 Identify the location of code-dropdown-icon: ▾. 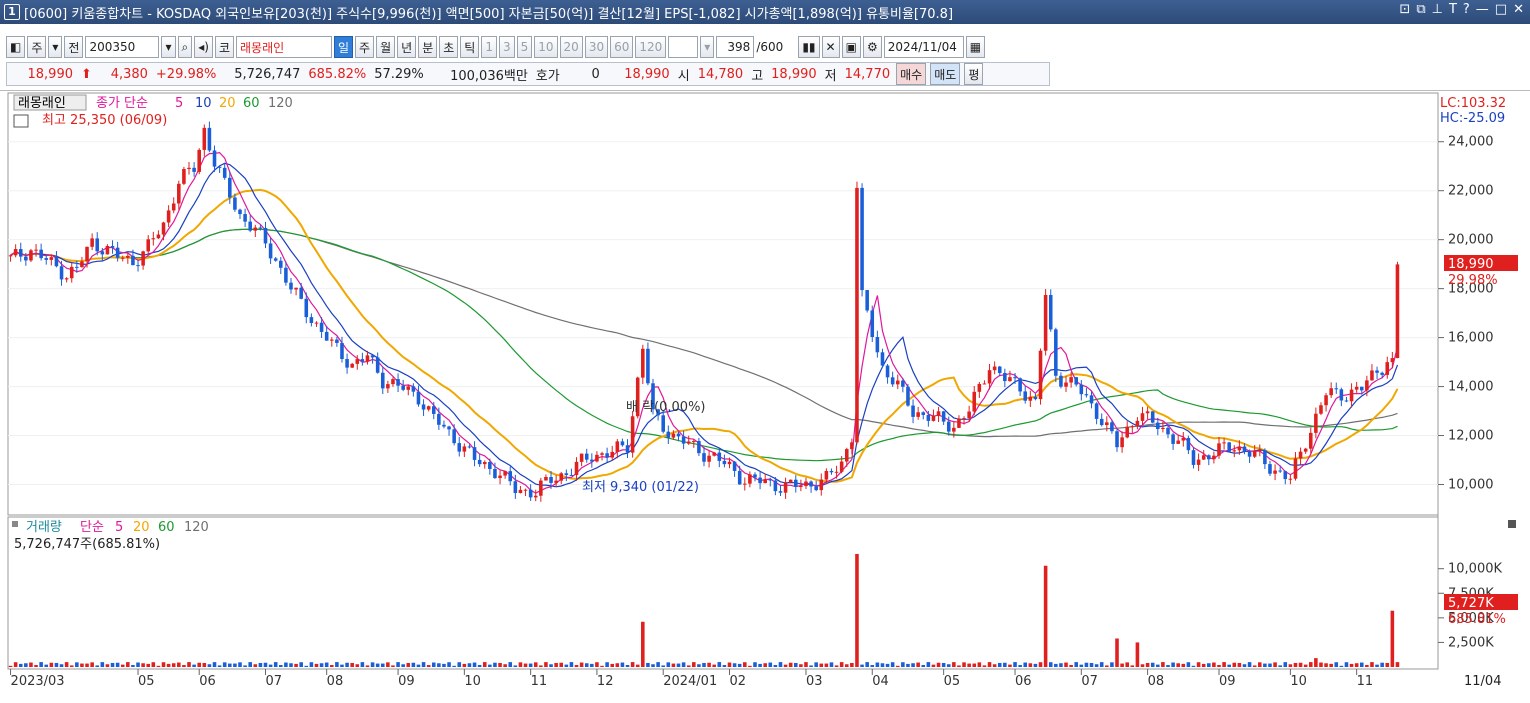
(168, 47).